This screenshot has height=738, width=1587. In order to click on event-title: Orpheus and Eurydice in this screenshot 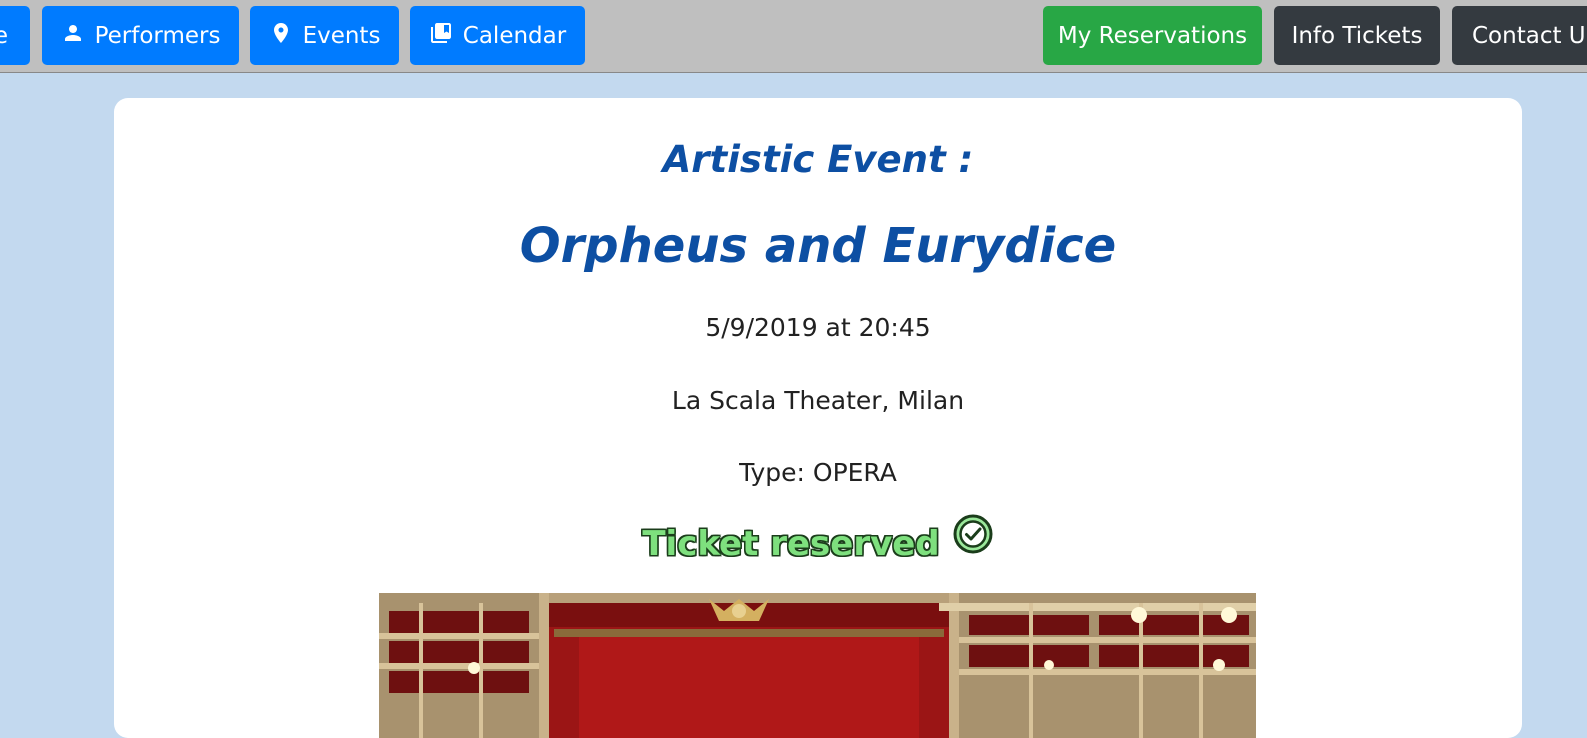, I will do `click(818, 246)`.